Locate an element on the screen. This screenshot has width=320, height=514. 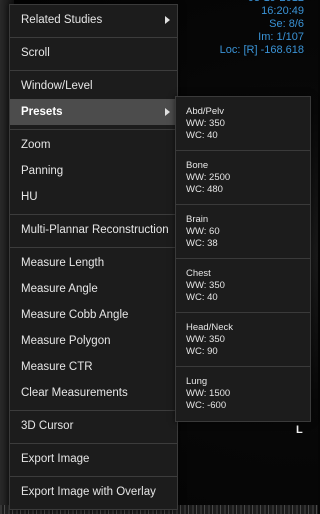
menu-item-clear-measurements: Clear Measurements is located at coordinates (93, 393).